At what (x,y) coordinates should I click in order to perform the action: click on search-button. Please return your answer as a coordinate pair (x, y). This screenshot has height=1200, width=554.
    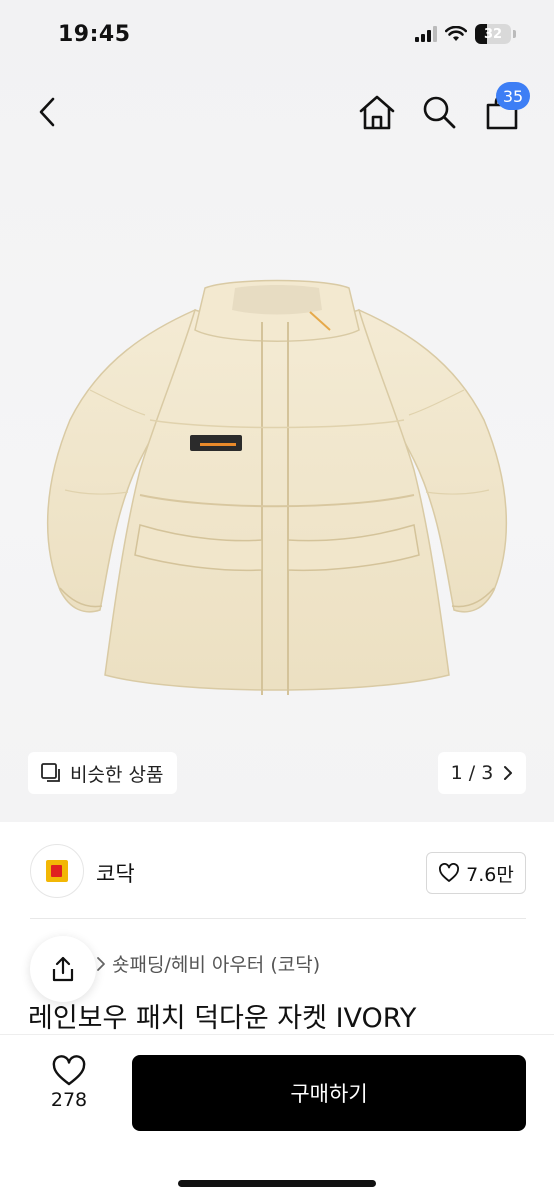
    Looking at the image, I should click on (439, 112).